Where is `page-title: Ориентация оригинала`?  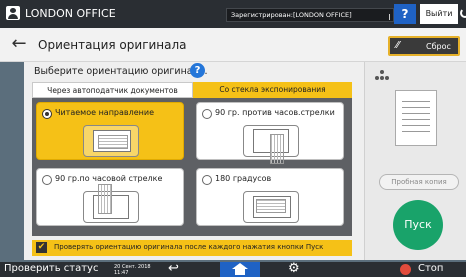 page-title: Ориентация оригинала is located at coordinates (112, 45).